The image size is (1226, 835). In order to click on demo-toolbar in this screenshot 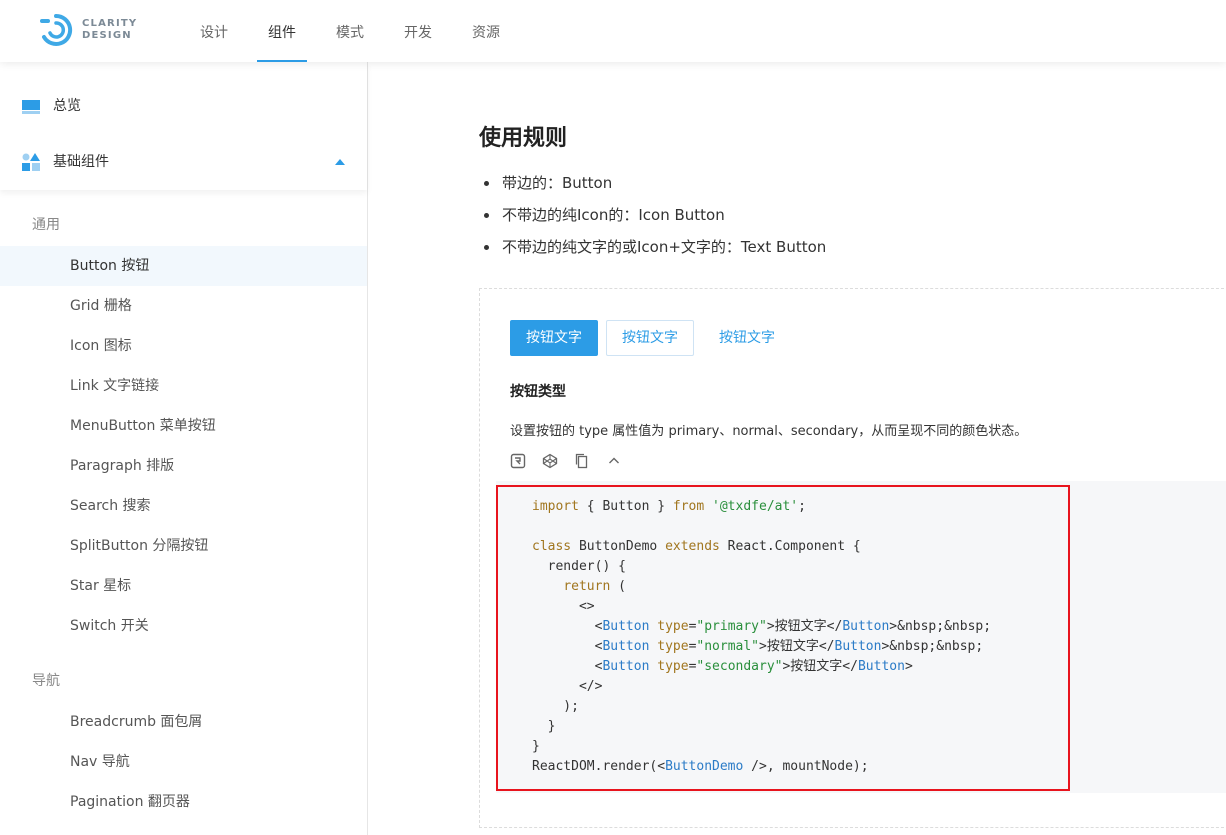, I will do `click(574, 463)`.